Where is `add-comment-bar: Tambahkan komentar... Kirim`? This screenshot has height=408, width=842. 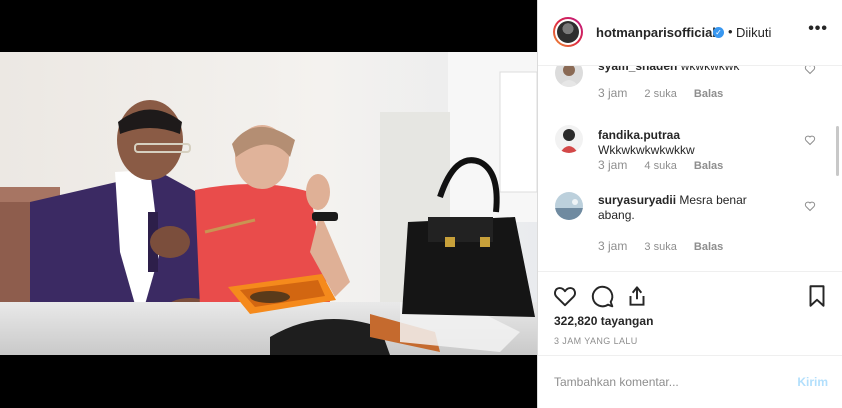 add-comment-bar: Tambahkan komentar... Kirim is located at coordinates (690, 381).